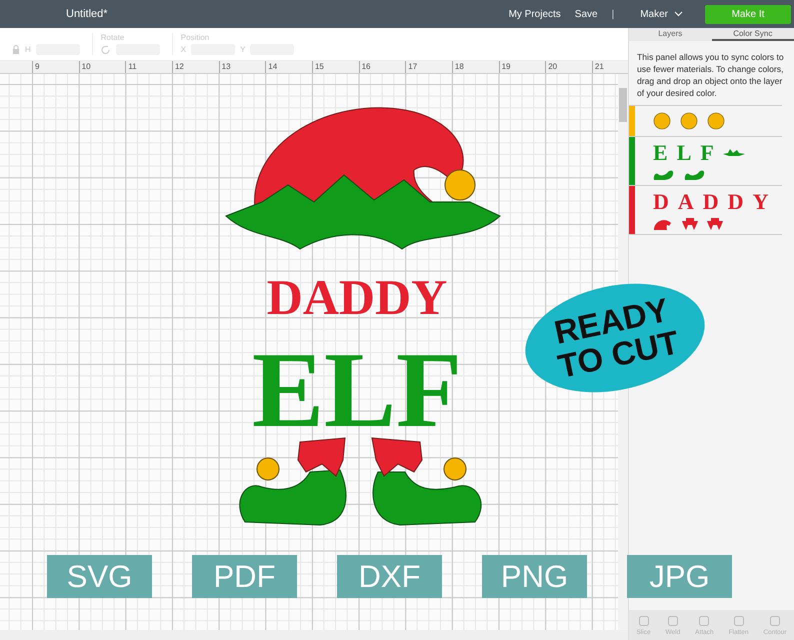 The image size is (794, 640). Describe the element at coordinates (55, 67) in the screenshot. I see `ruler-number: 9` at that location.